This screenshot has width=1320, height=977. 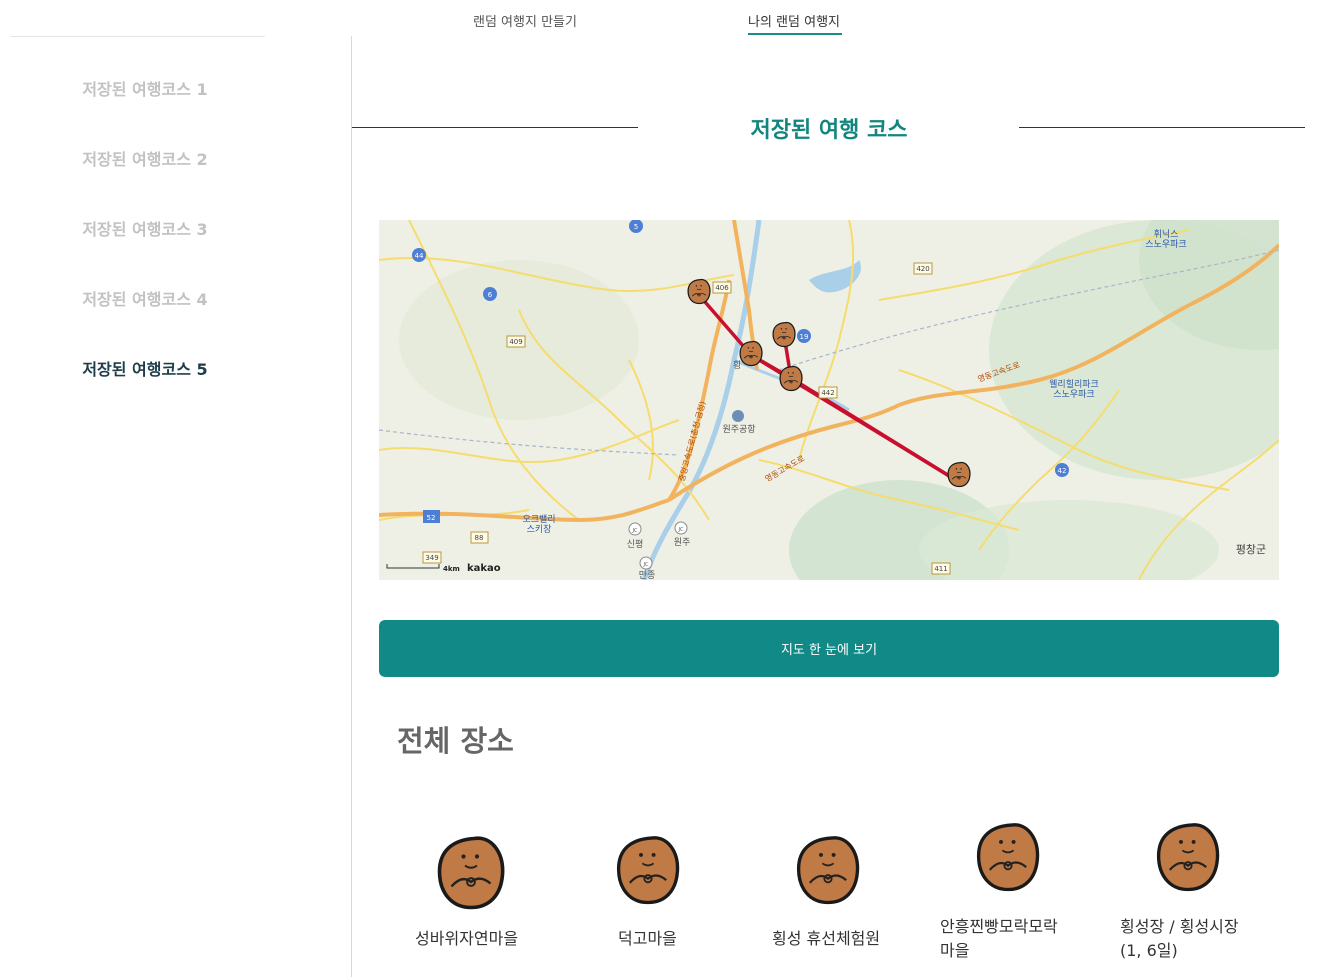 What do you see at coordinates (467, 938) in the screenshot?
I see `place-name: 성바위자연마을` at bounding box center [467, 938].